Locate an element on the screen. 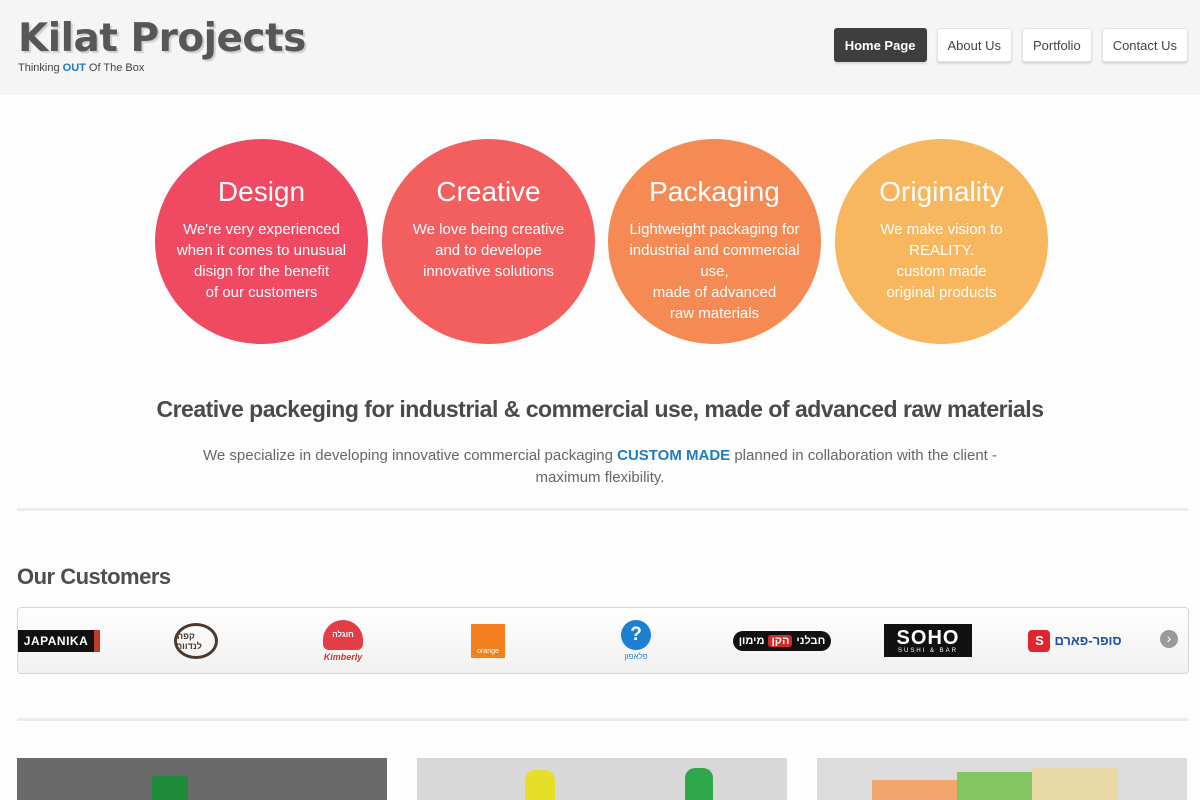  tagline-pre: Thinking is located at coordinates (40, 68).